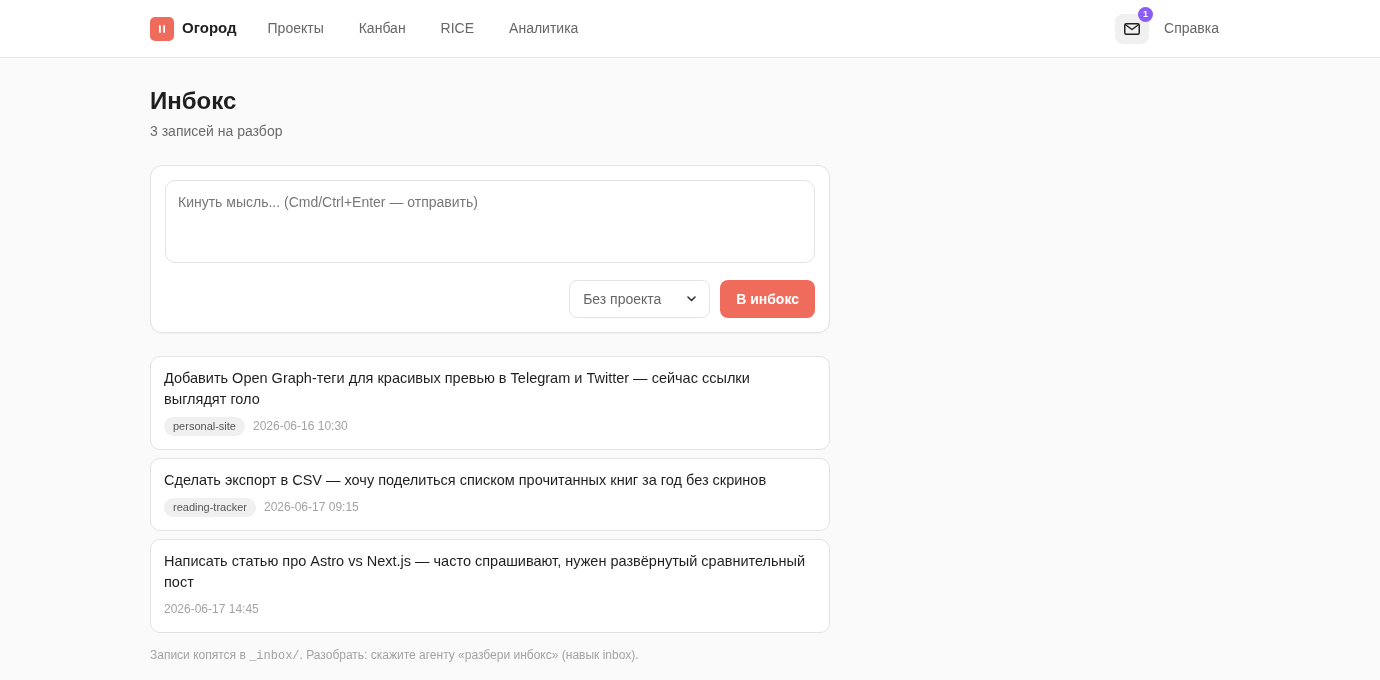 The height and width of the screenshot is (680, 1380). What do you see at coordinates (457, 28) in the screenshot?
I see `nav-link: RICE` at bounding box center [457, 28].